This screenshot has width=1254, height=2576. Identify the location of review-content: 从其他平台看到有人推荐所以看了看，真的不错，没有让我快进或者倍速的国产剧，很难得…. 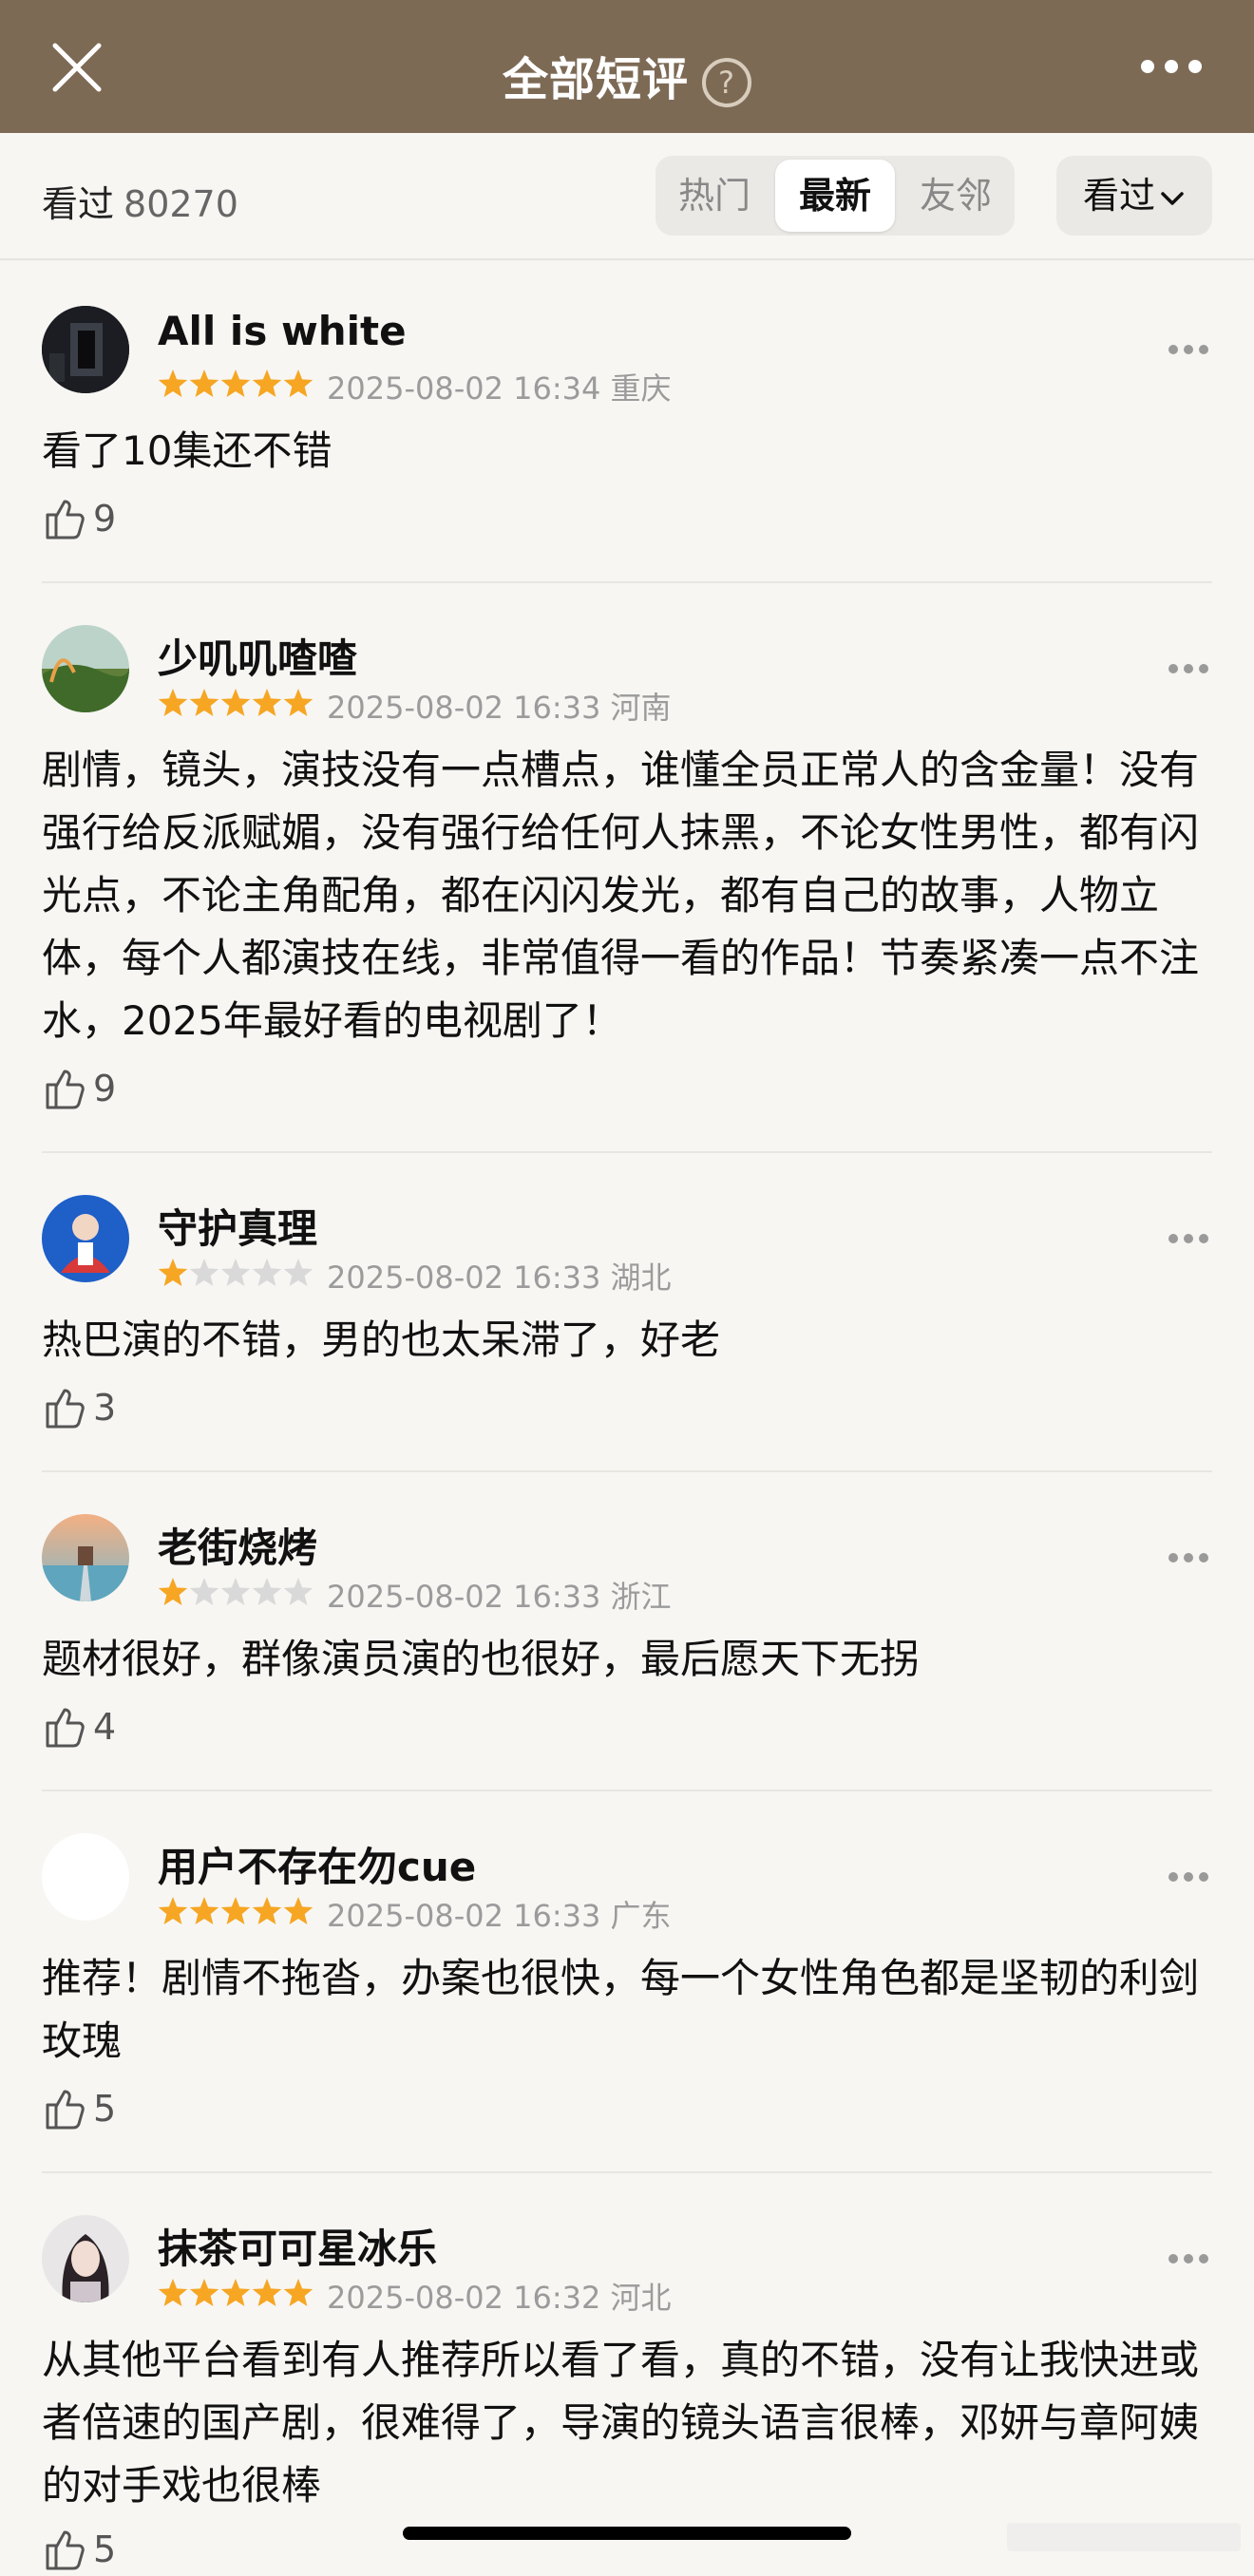
(621, 2423).